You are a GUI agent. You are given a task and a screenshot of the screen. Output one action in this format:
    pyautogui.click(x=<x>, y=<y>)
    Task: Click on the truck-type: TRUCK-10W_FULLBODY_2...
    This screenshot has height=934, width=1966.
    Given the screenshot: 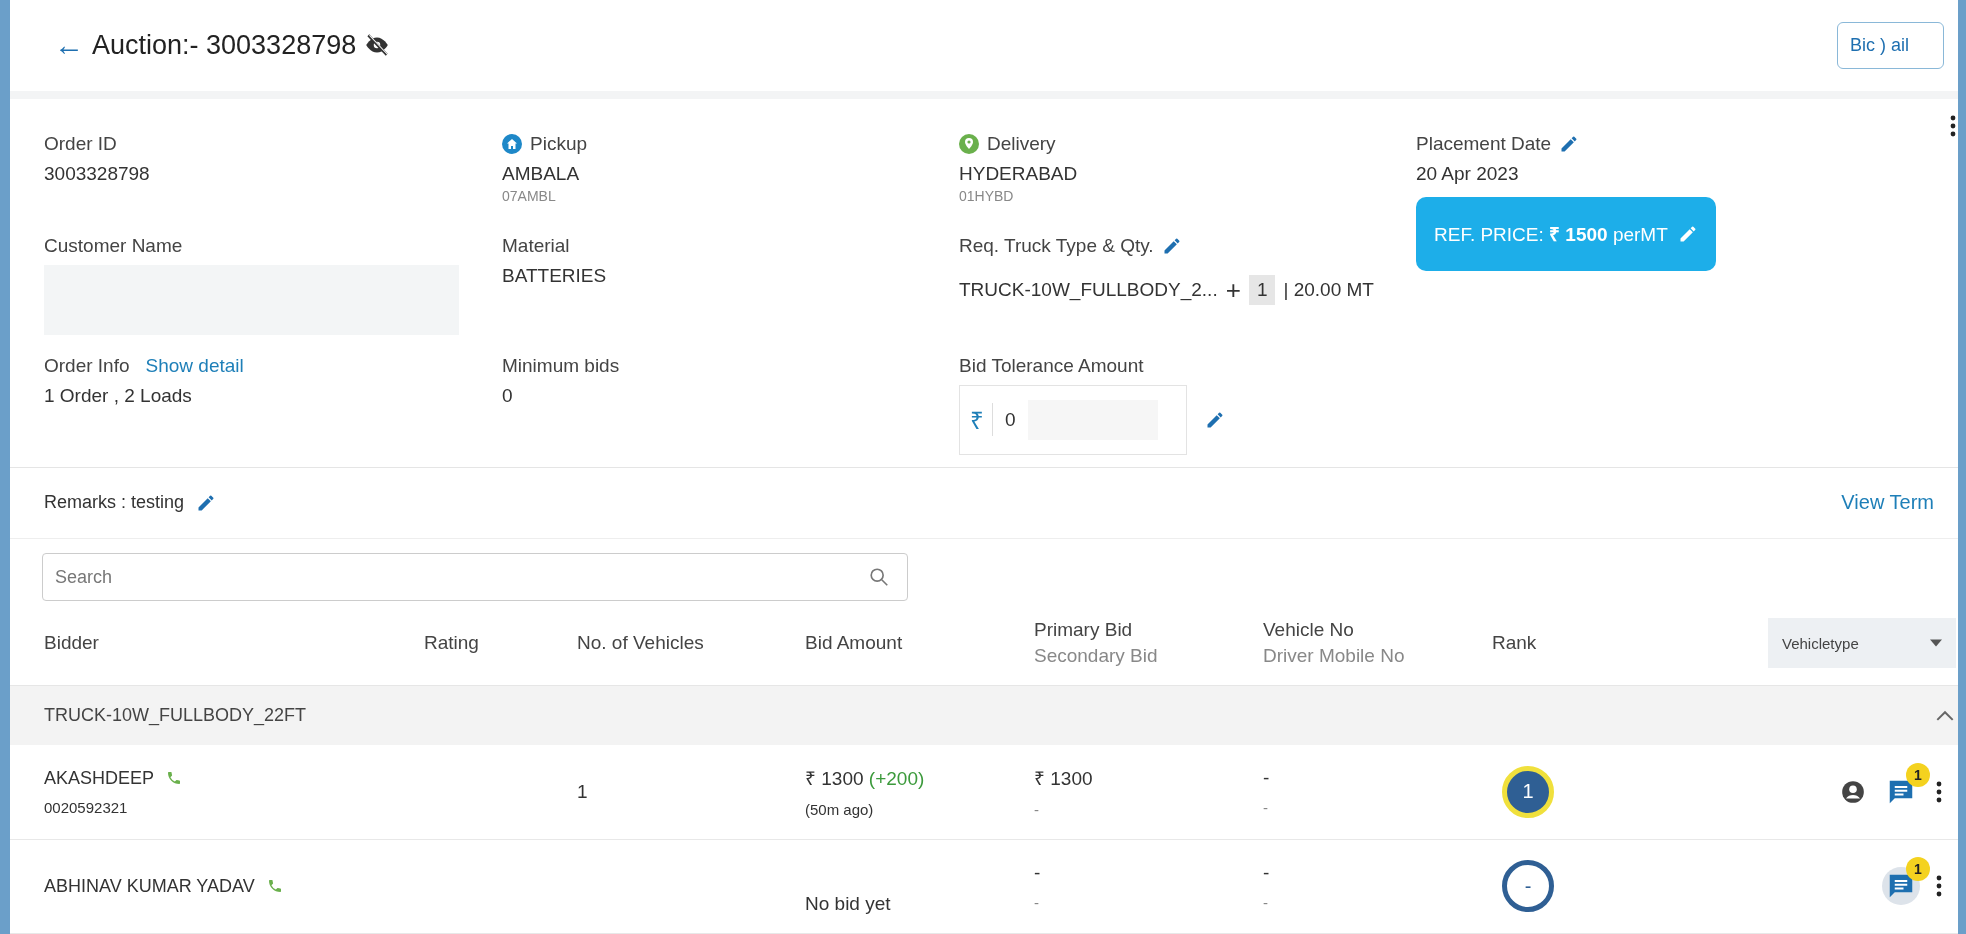 What is the action you would take?
    pyautogui.click(x=1088, y=290)
    